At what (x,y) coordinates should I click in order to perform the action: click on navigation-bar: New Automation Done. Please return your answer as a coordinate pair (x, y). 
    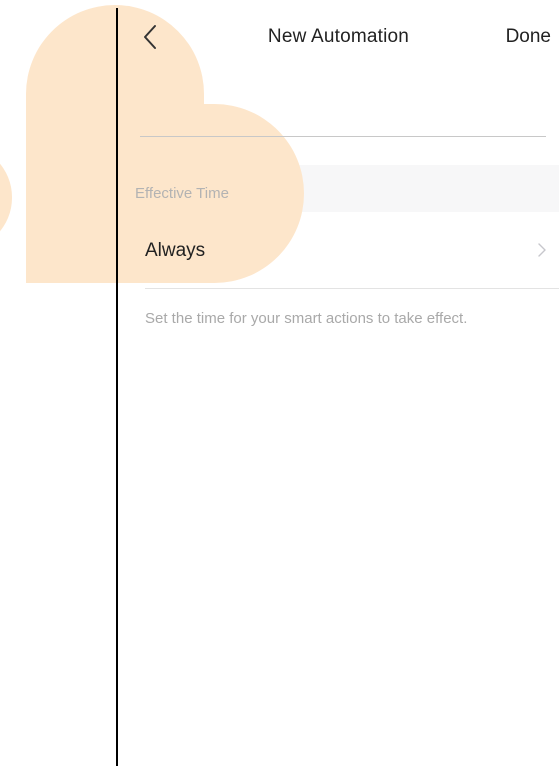
    Looking at the image, I should click on (338, 38).